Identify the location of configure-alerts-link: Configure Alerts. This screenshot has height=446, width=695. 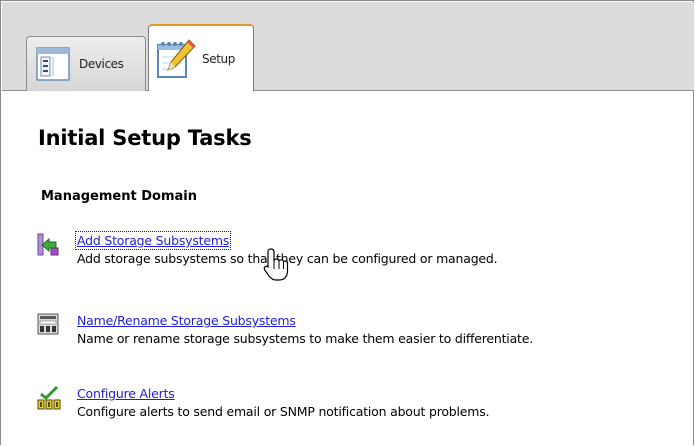
(126, 393).